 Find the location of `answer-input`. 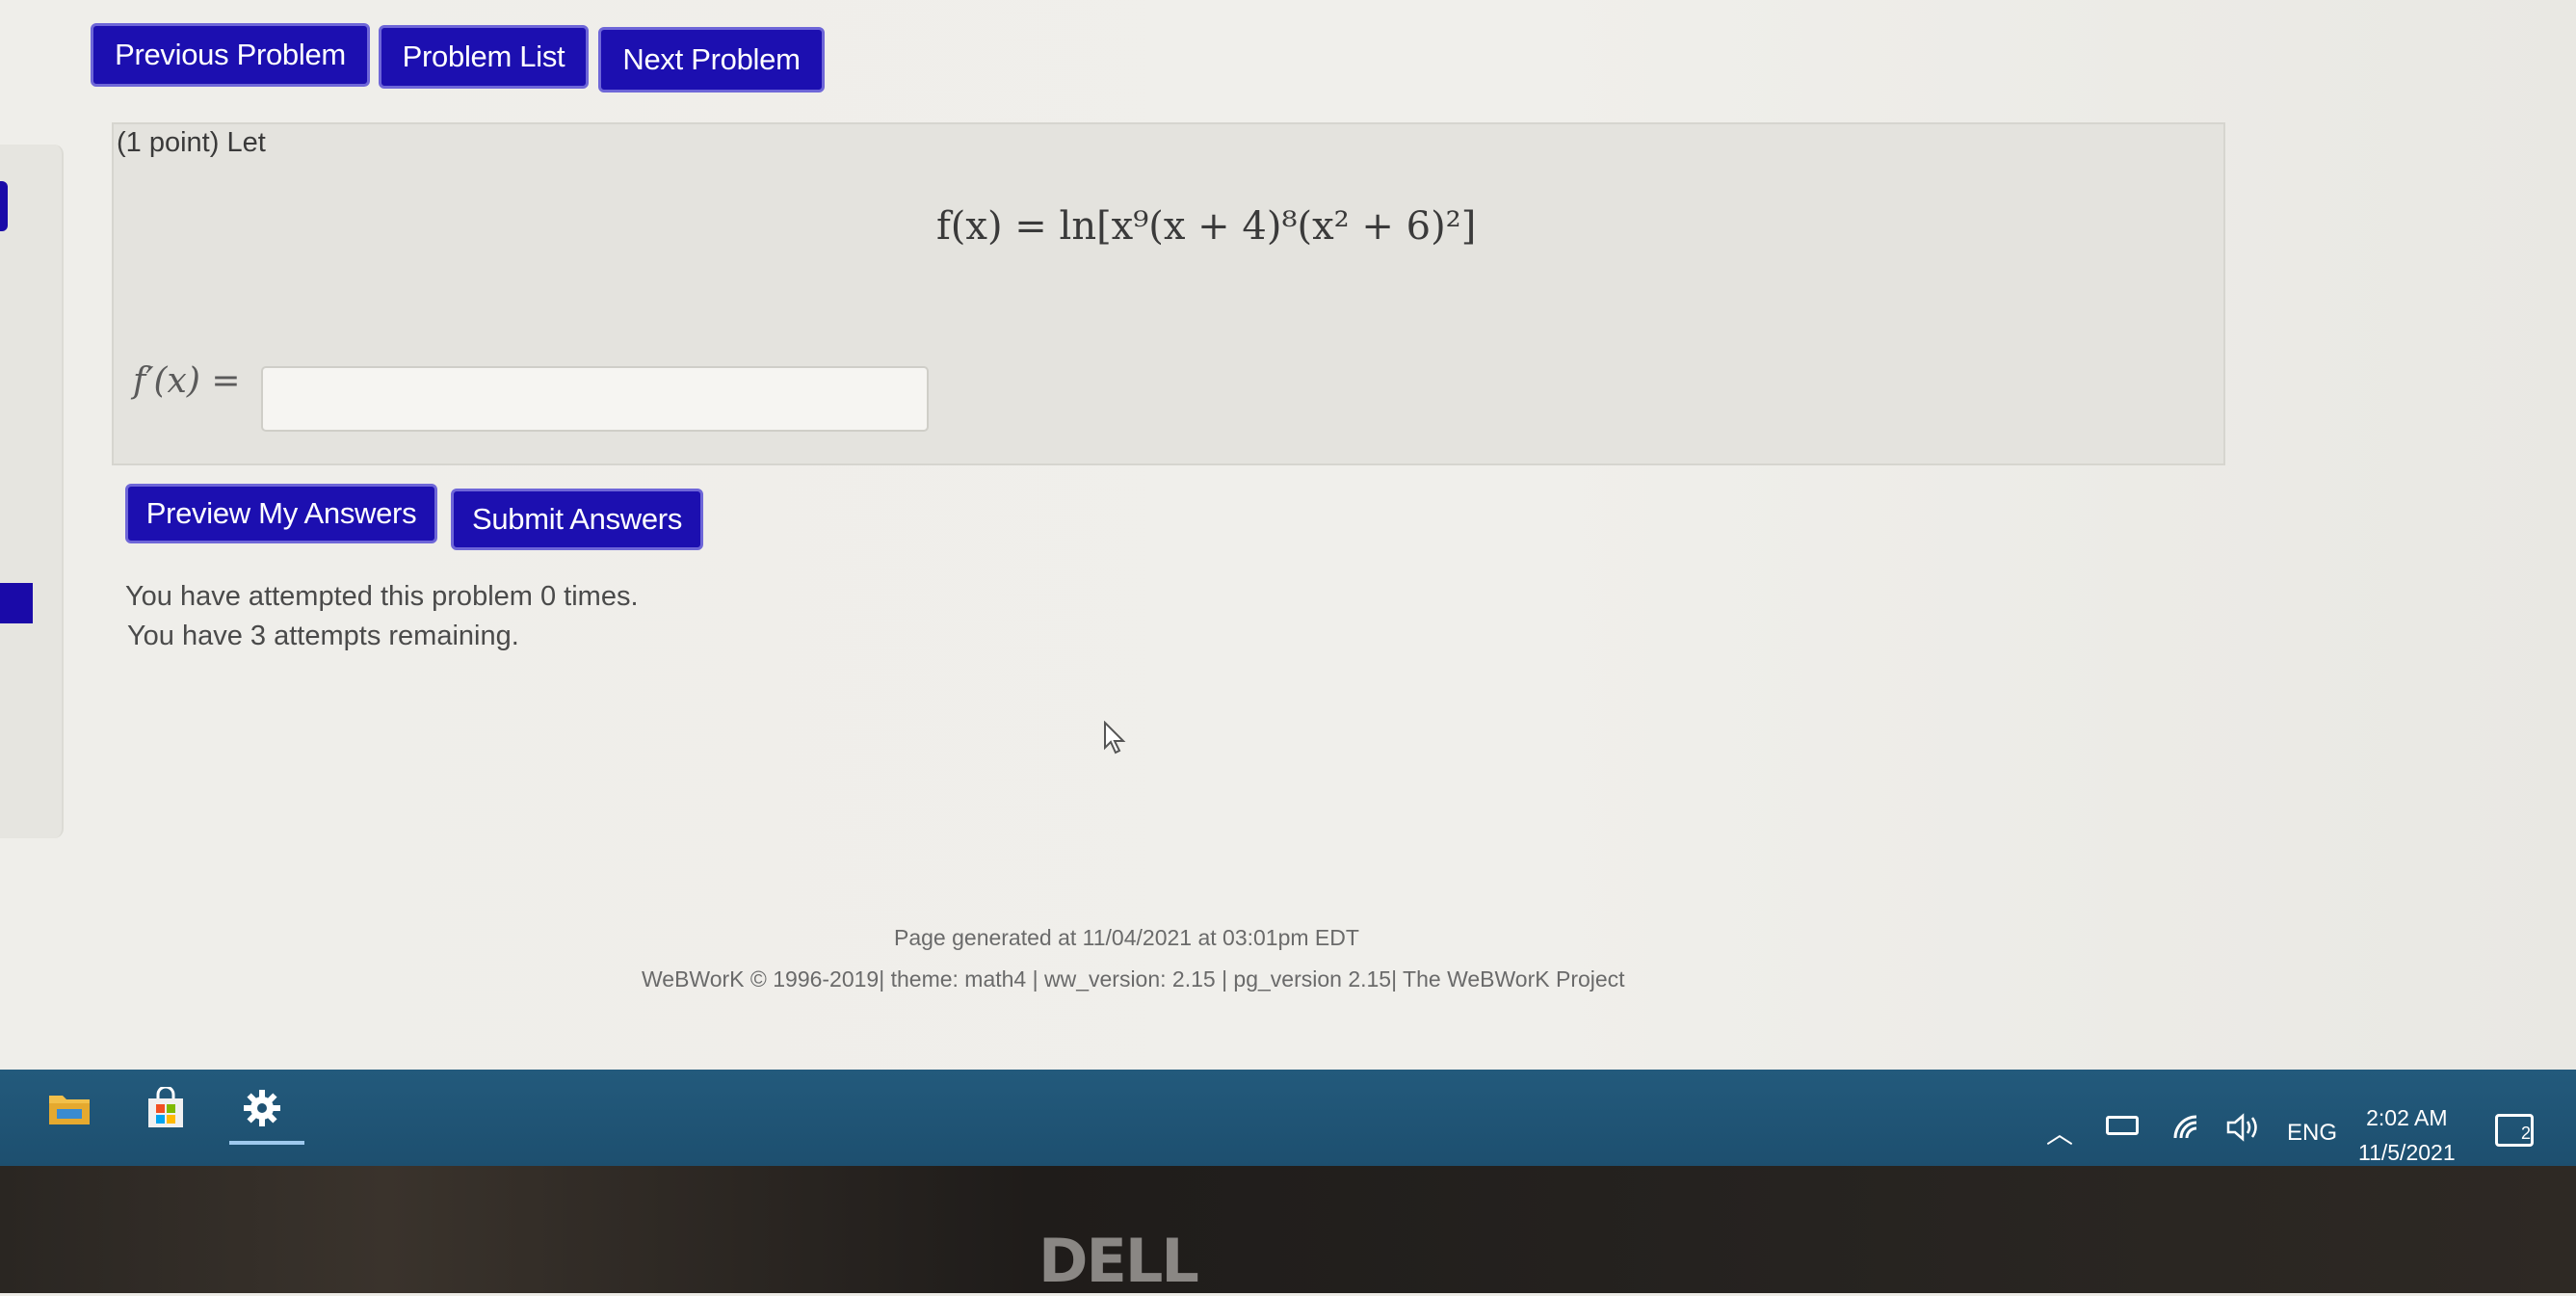

answer-input is located at coordinates (595, 399).